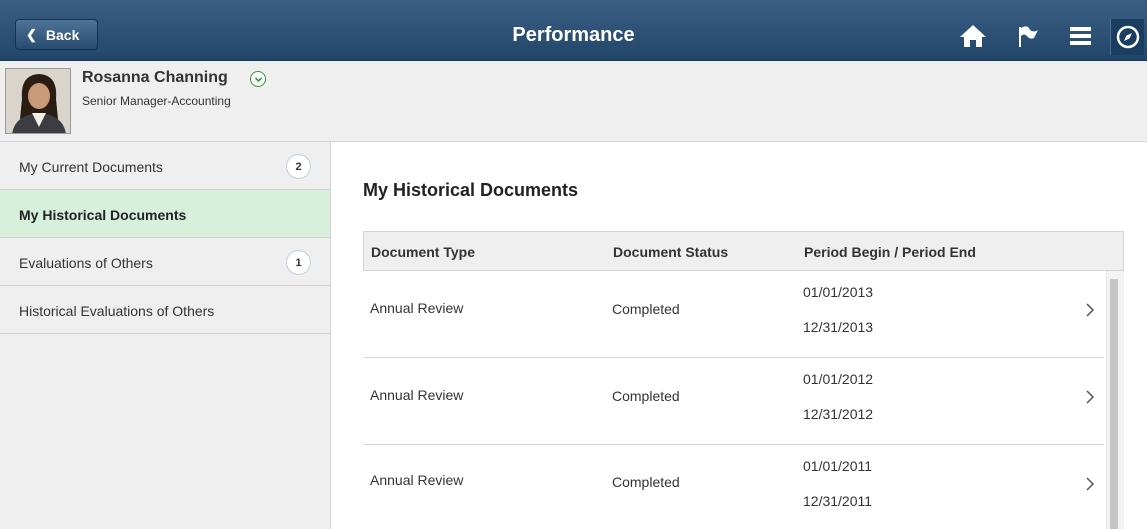 The image size is (1147, 529). I want to click on employee-job-title: Senior Manager-Accounting, so click(156, 101).